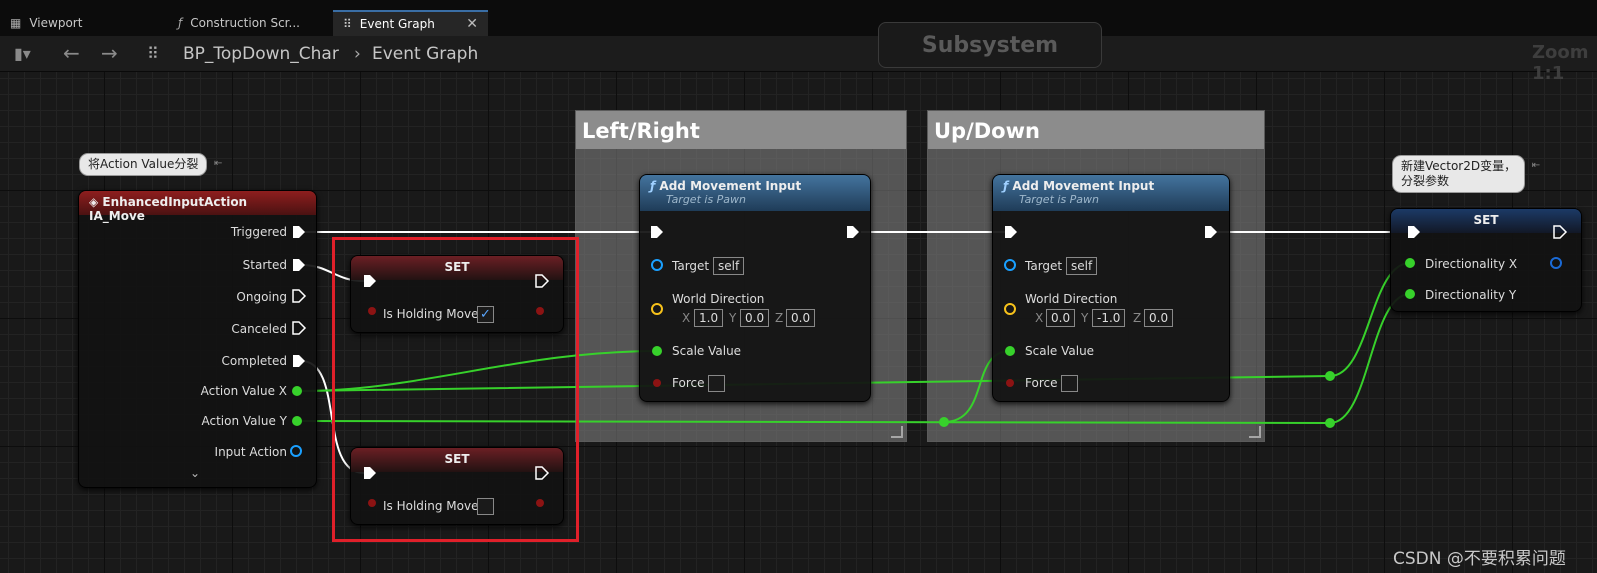  What do you see at coordinates (1479, 559) in the screenshot?
I see `watermark: CSDN @不要积累问题` at bounding box center [1479, 559].